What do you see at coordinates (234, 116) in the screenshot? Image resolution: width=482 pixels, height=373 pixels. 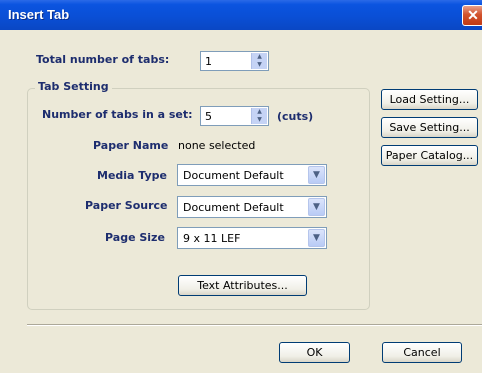 I see `tabs-in-set-spinner: 5 ▲ ▼` at bounding box center [234, 116].